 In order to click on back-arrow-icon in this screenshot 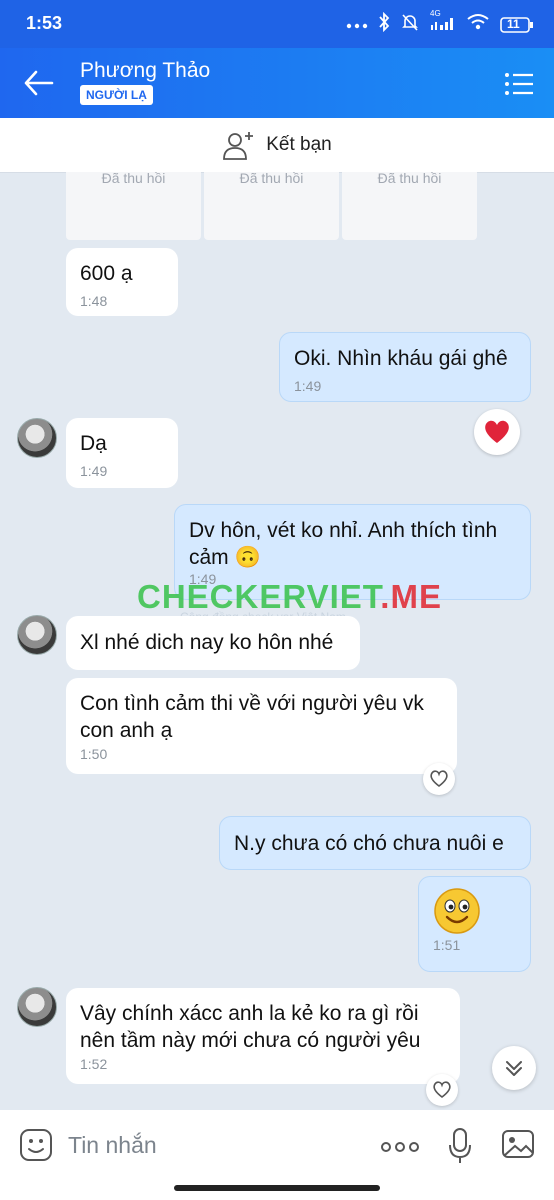, I will do `click(39, 83)`.